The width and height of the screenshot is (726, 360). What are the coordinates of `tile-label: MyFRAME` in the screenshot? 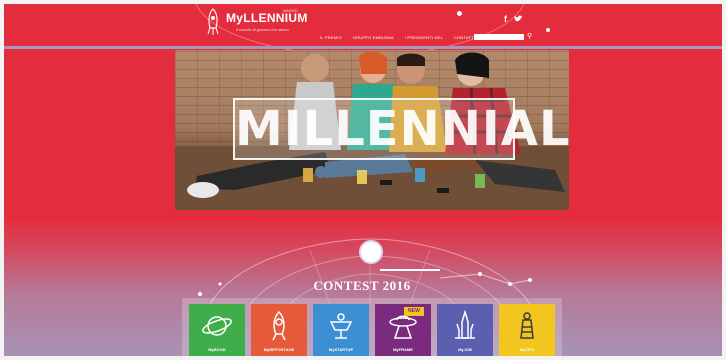 It's located at (403, 349).